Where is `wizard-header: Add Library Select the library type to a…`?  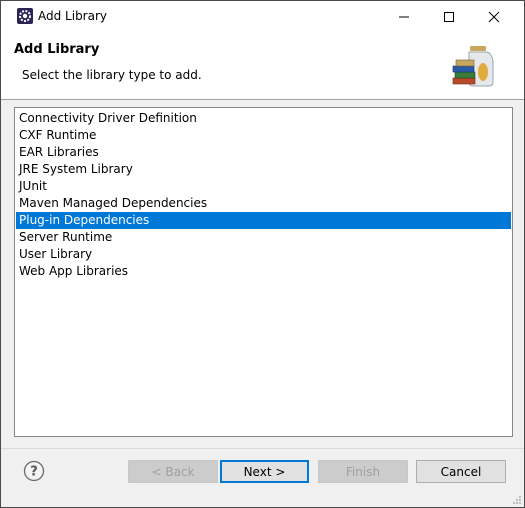 wizard-header: Add Library Select the library type to a… is located at coordinates (262, 66).